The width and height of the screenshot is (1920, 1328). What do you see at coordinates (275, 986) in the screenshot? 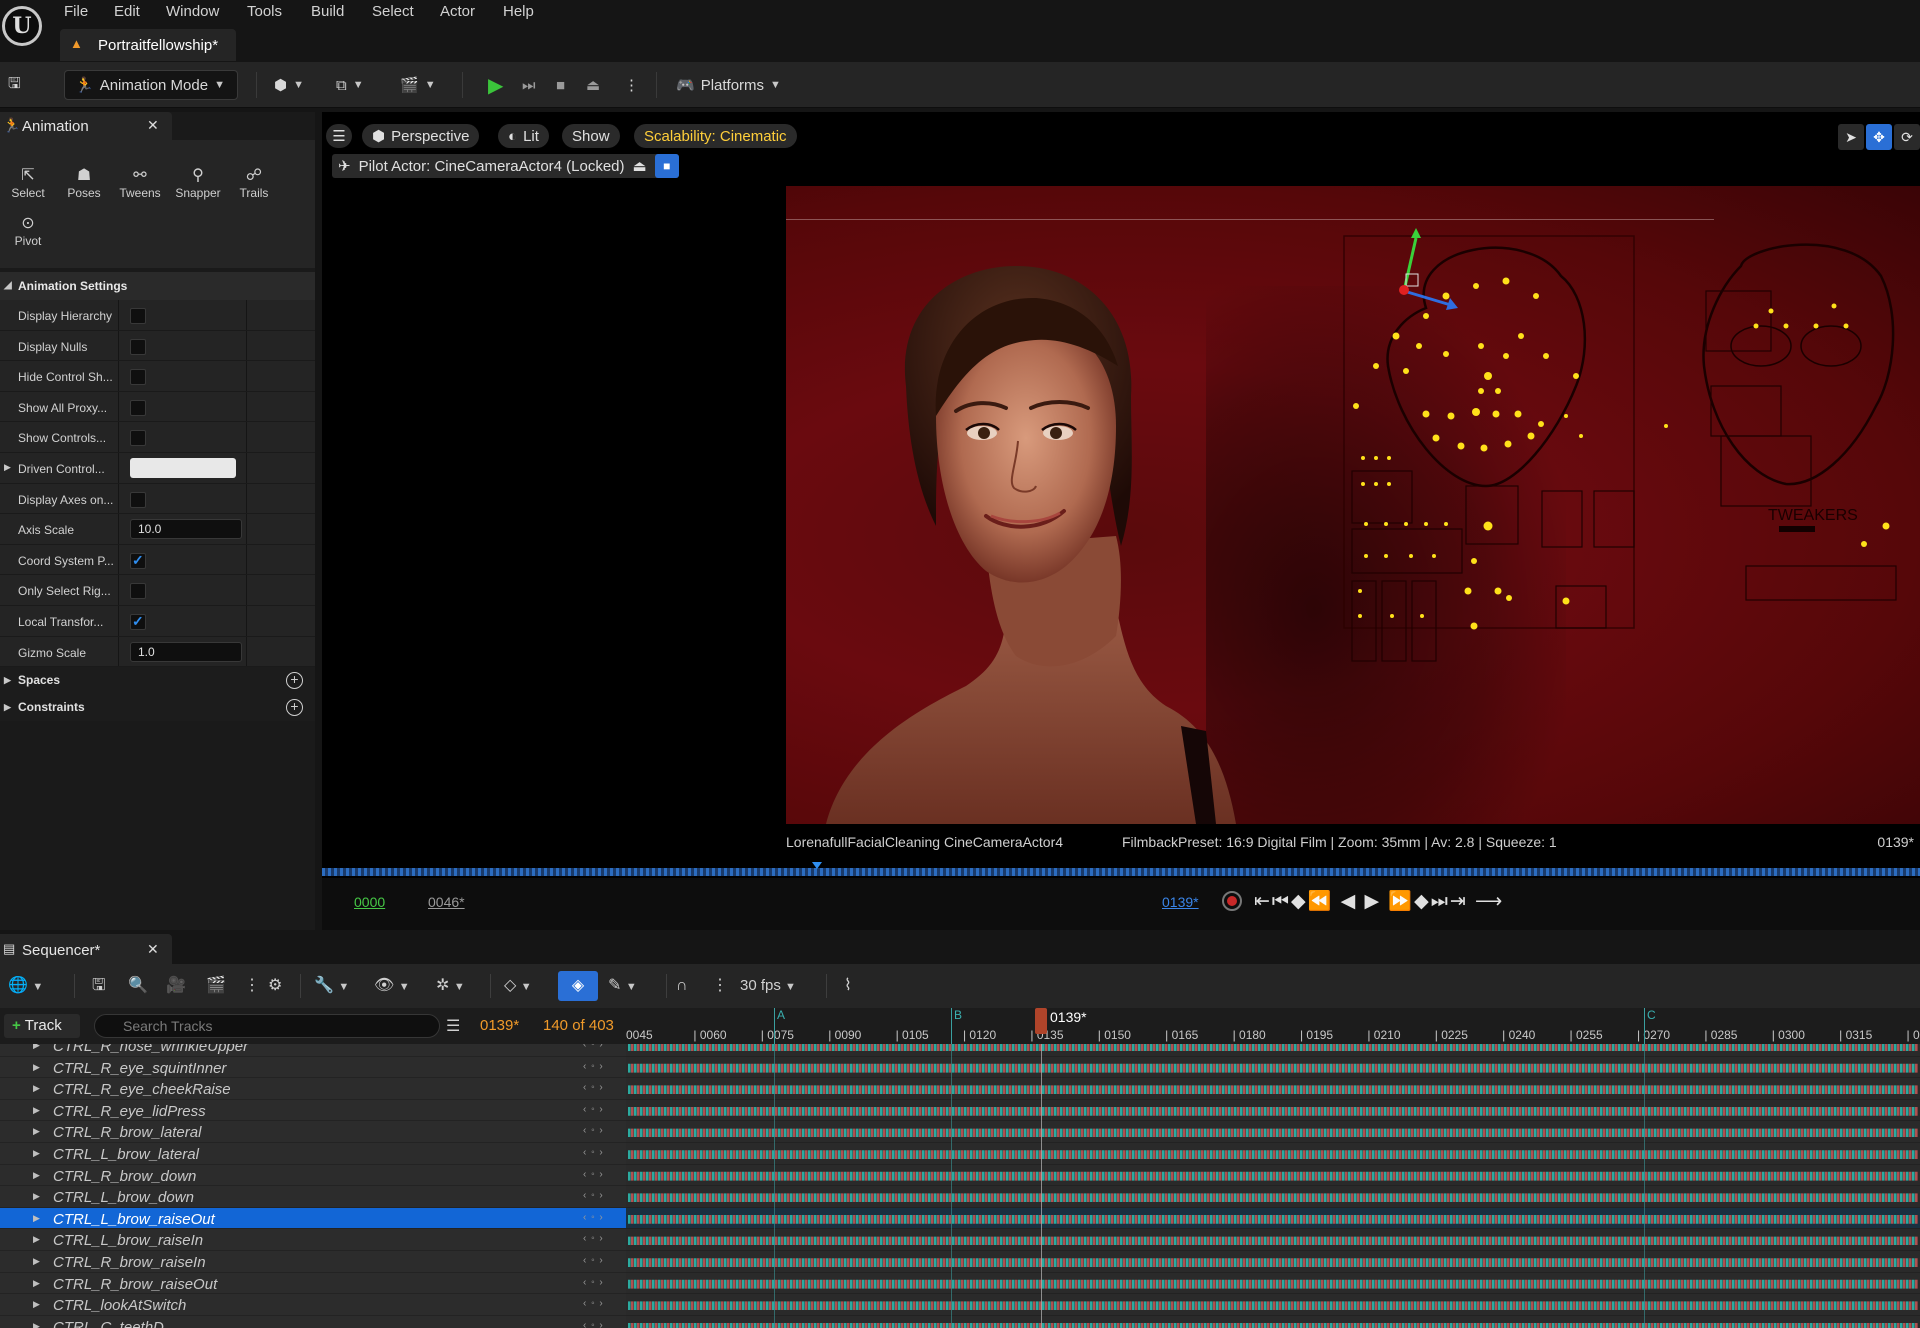
I see `curve-editor-icon: ⚙` at bounding box center [275, 986].